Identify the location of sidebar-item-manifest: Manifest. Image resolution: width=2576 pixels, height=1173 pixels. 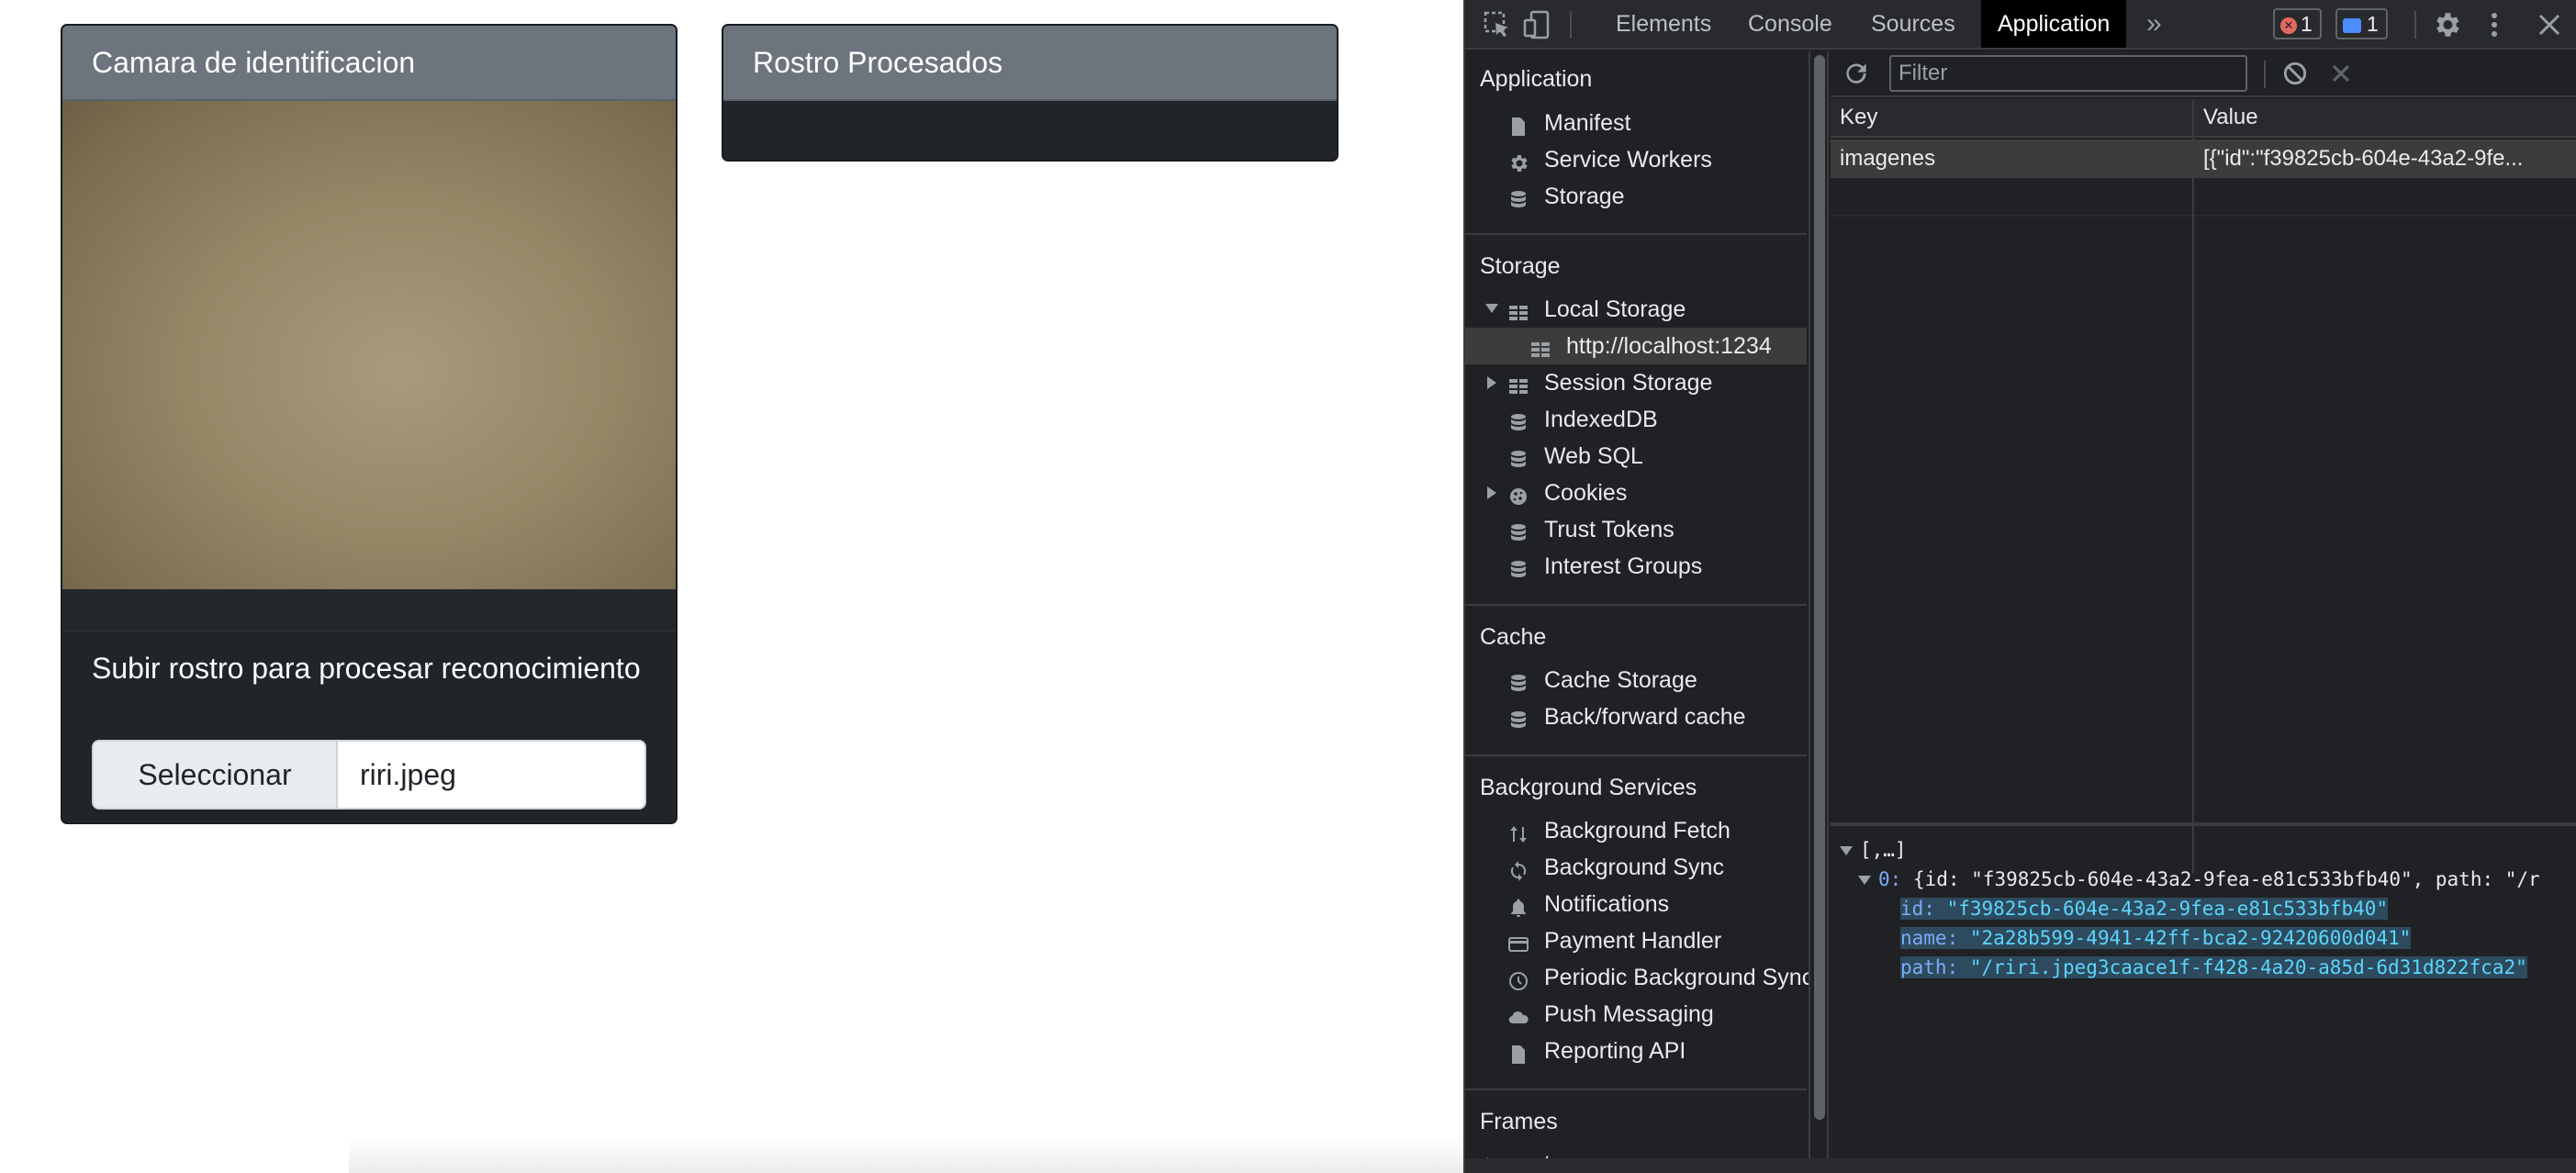
(1636, 123).